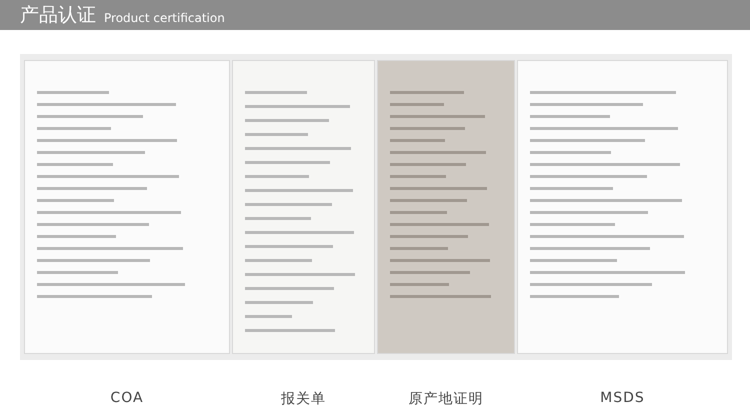 The width and height of the screenshot is (750, 406). Describe the element at coordinates (127, 398) in the screenshot. I see `certificate-label: COA` at that location.